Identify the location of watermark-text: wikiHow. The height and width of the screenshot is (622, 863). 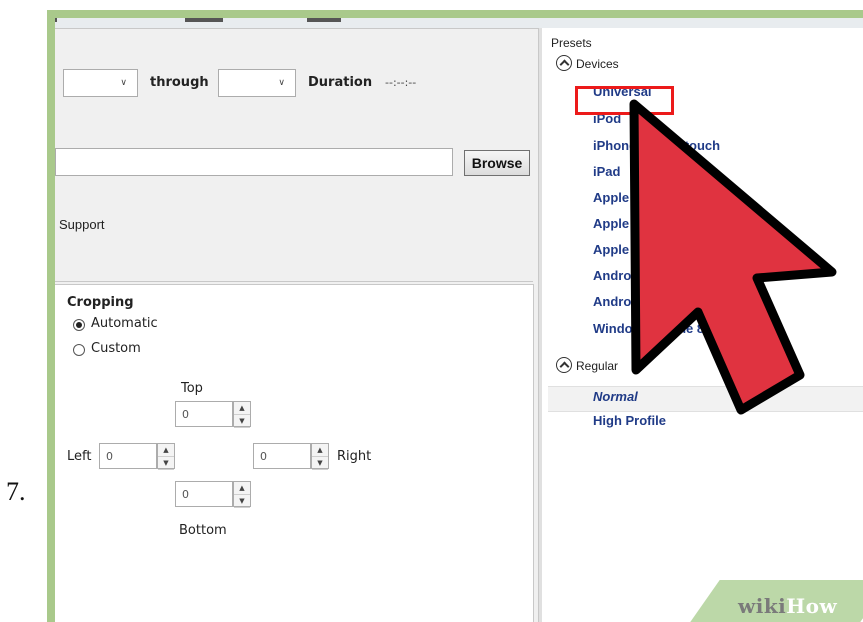
(787, 606).